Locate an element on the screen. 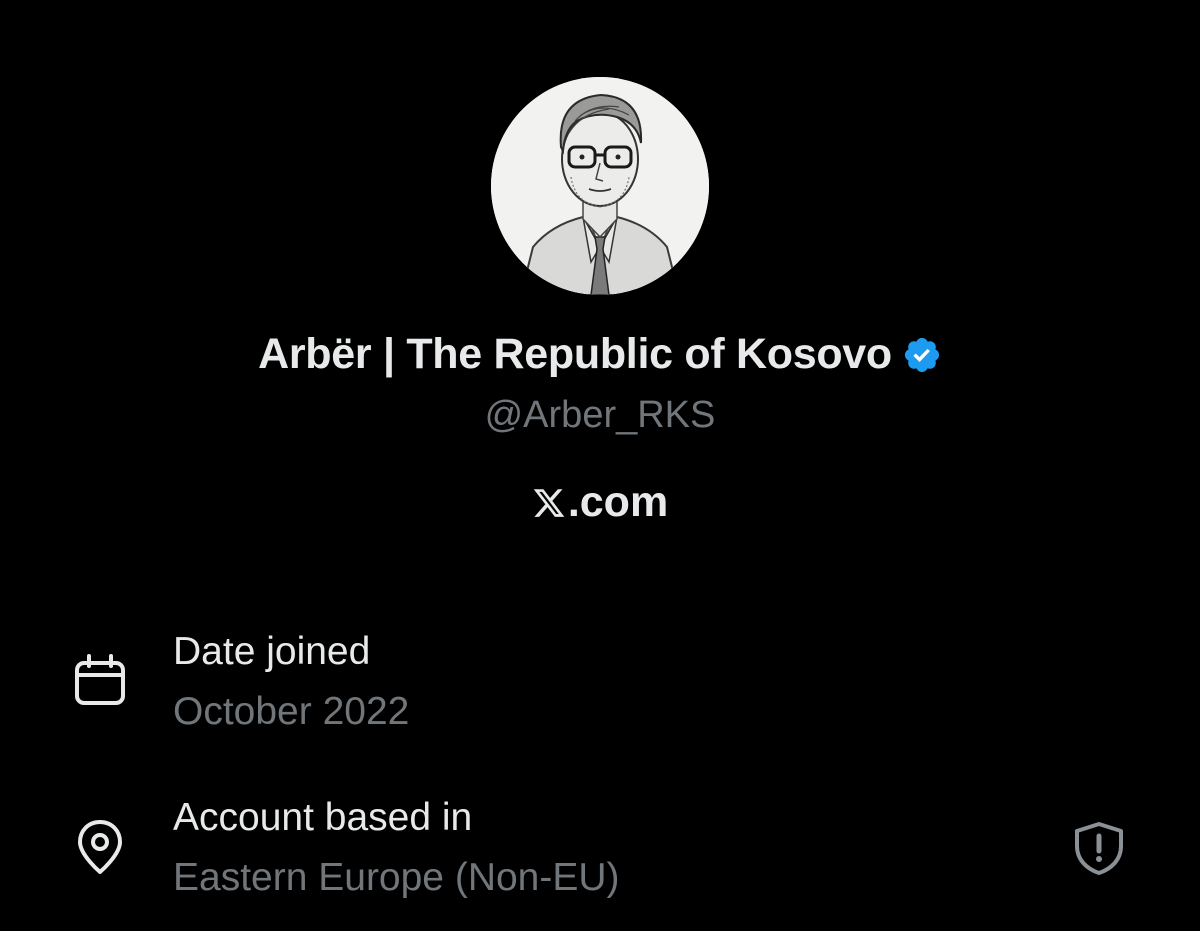  website-link: .com is located at coordinates (600, 502).